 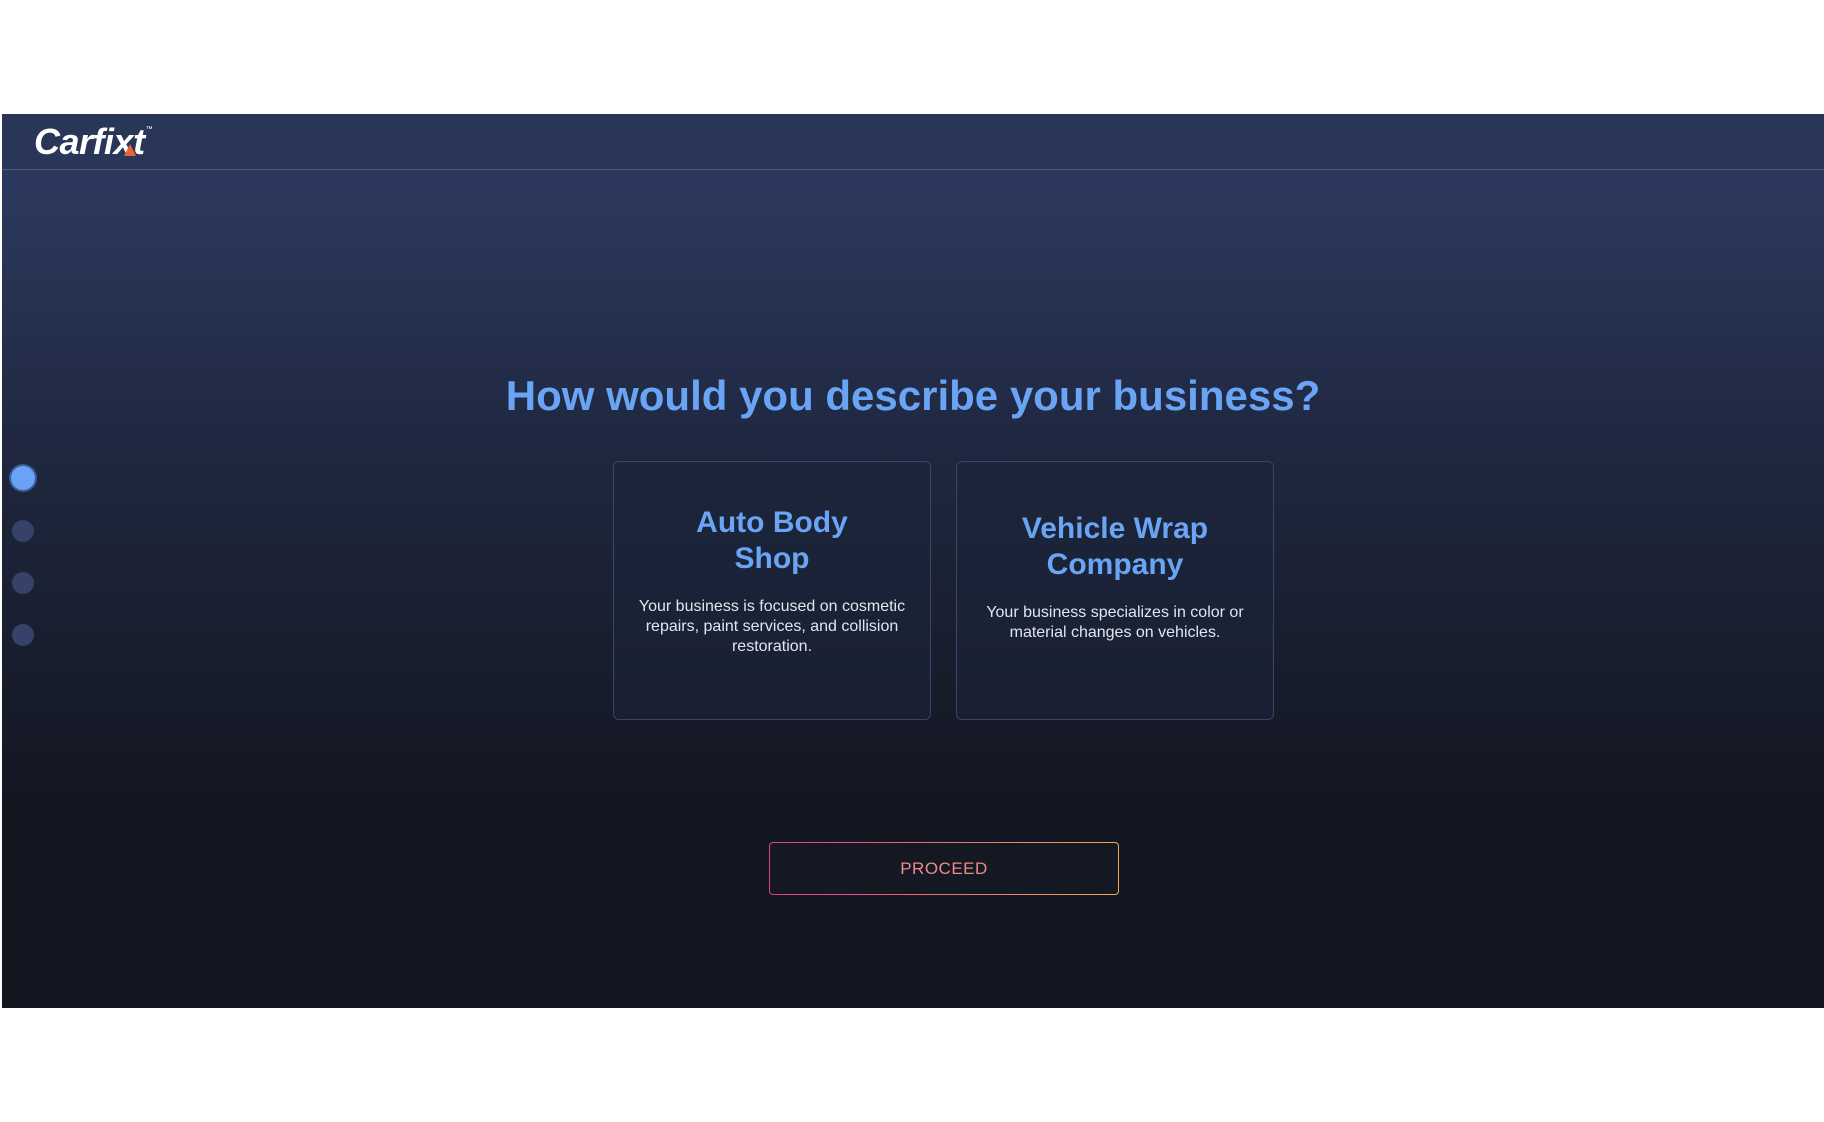 I want to click on top-bar: Carfixt ™, so click(x=913, y=142).